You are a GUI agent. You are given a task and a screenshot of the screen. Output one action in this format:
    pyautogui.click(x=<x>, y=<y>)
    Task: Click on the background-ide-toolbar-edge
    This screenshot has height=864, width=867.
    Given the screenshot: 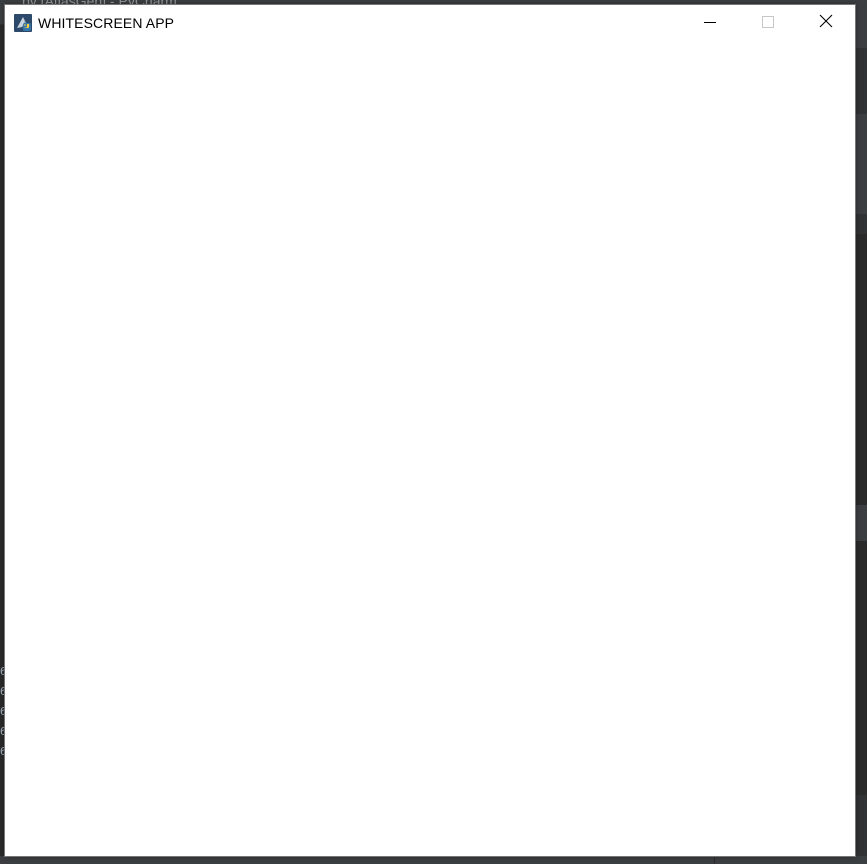 What is the action you would take?
    pyautogui.click(x=861, y=36)
    